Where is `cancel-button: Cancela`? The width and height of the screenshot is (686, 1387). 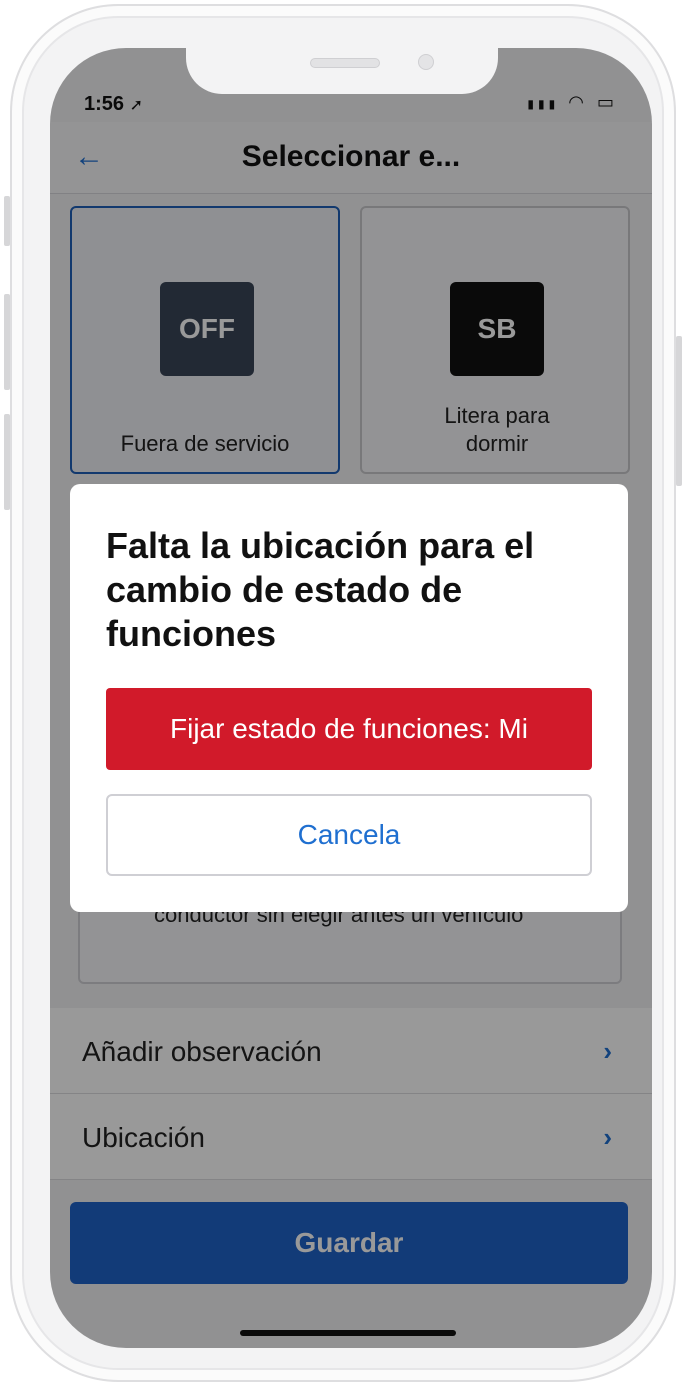
cancel-button: Cancela is located at coordinates (349, 835).